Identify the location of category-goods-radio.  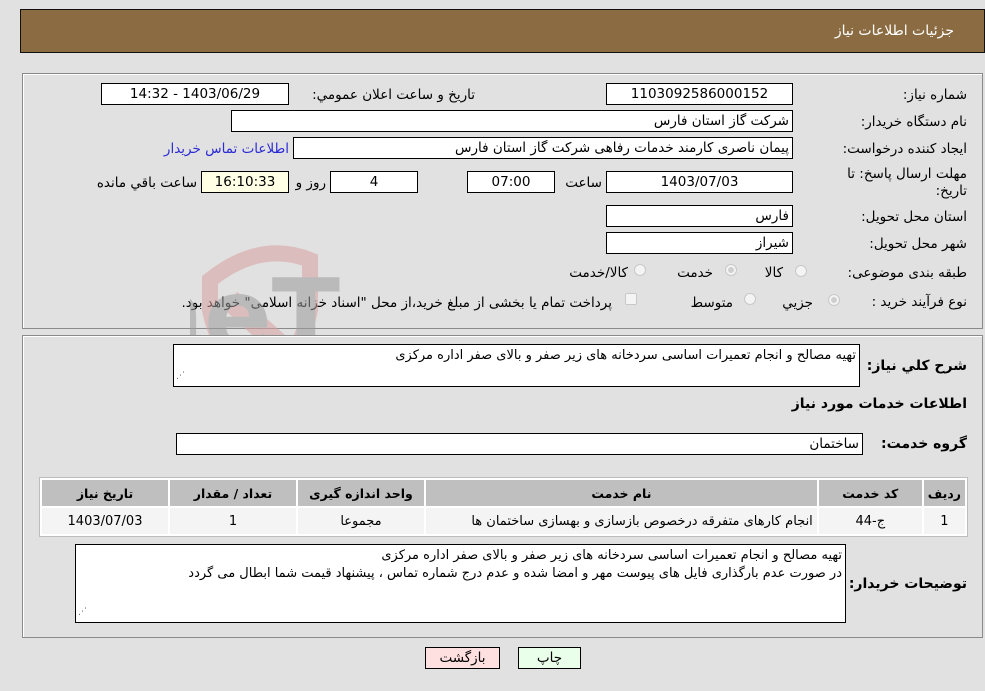
(801, 271).